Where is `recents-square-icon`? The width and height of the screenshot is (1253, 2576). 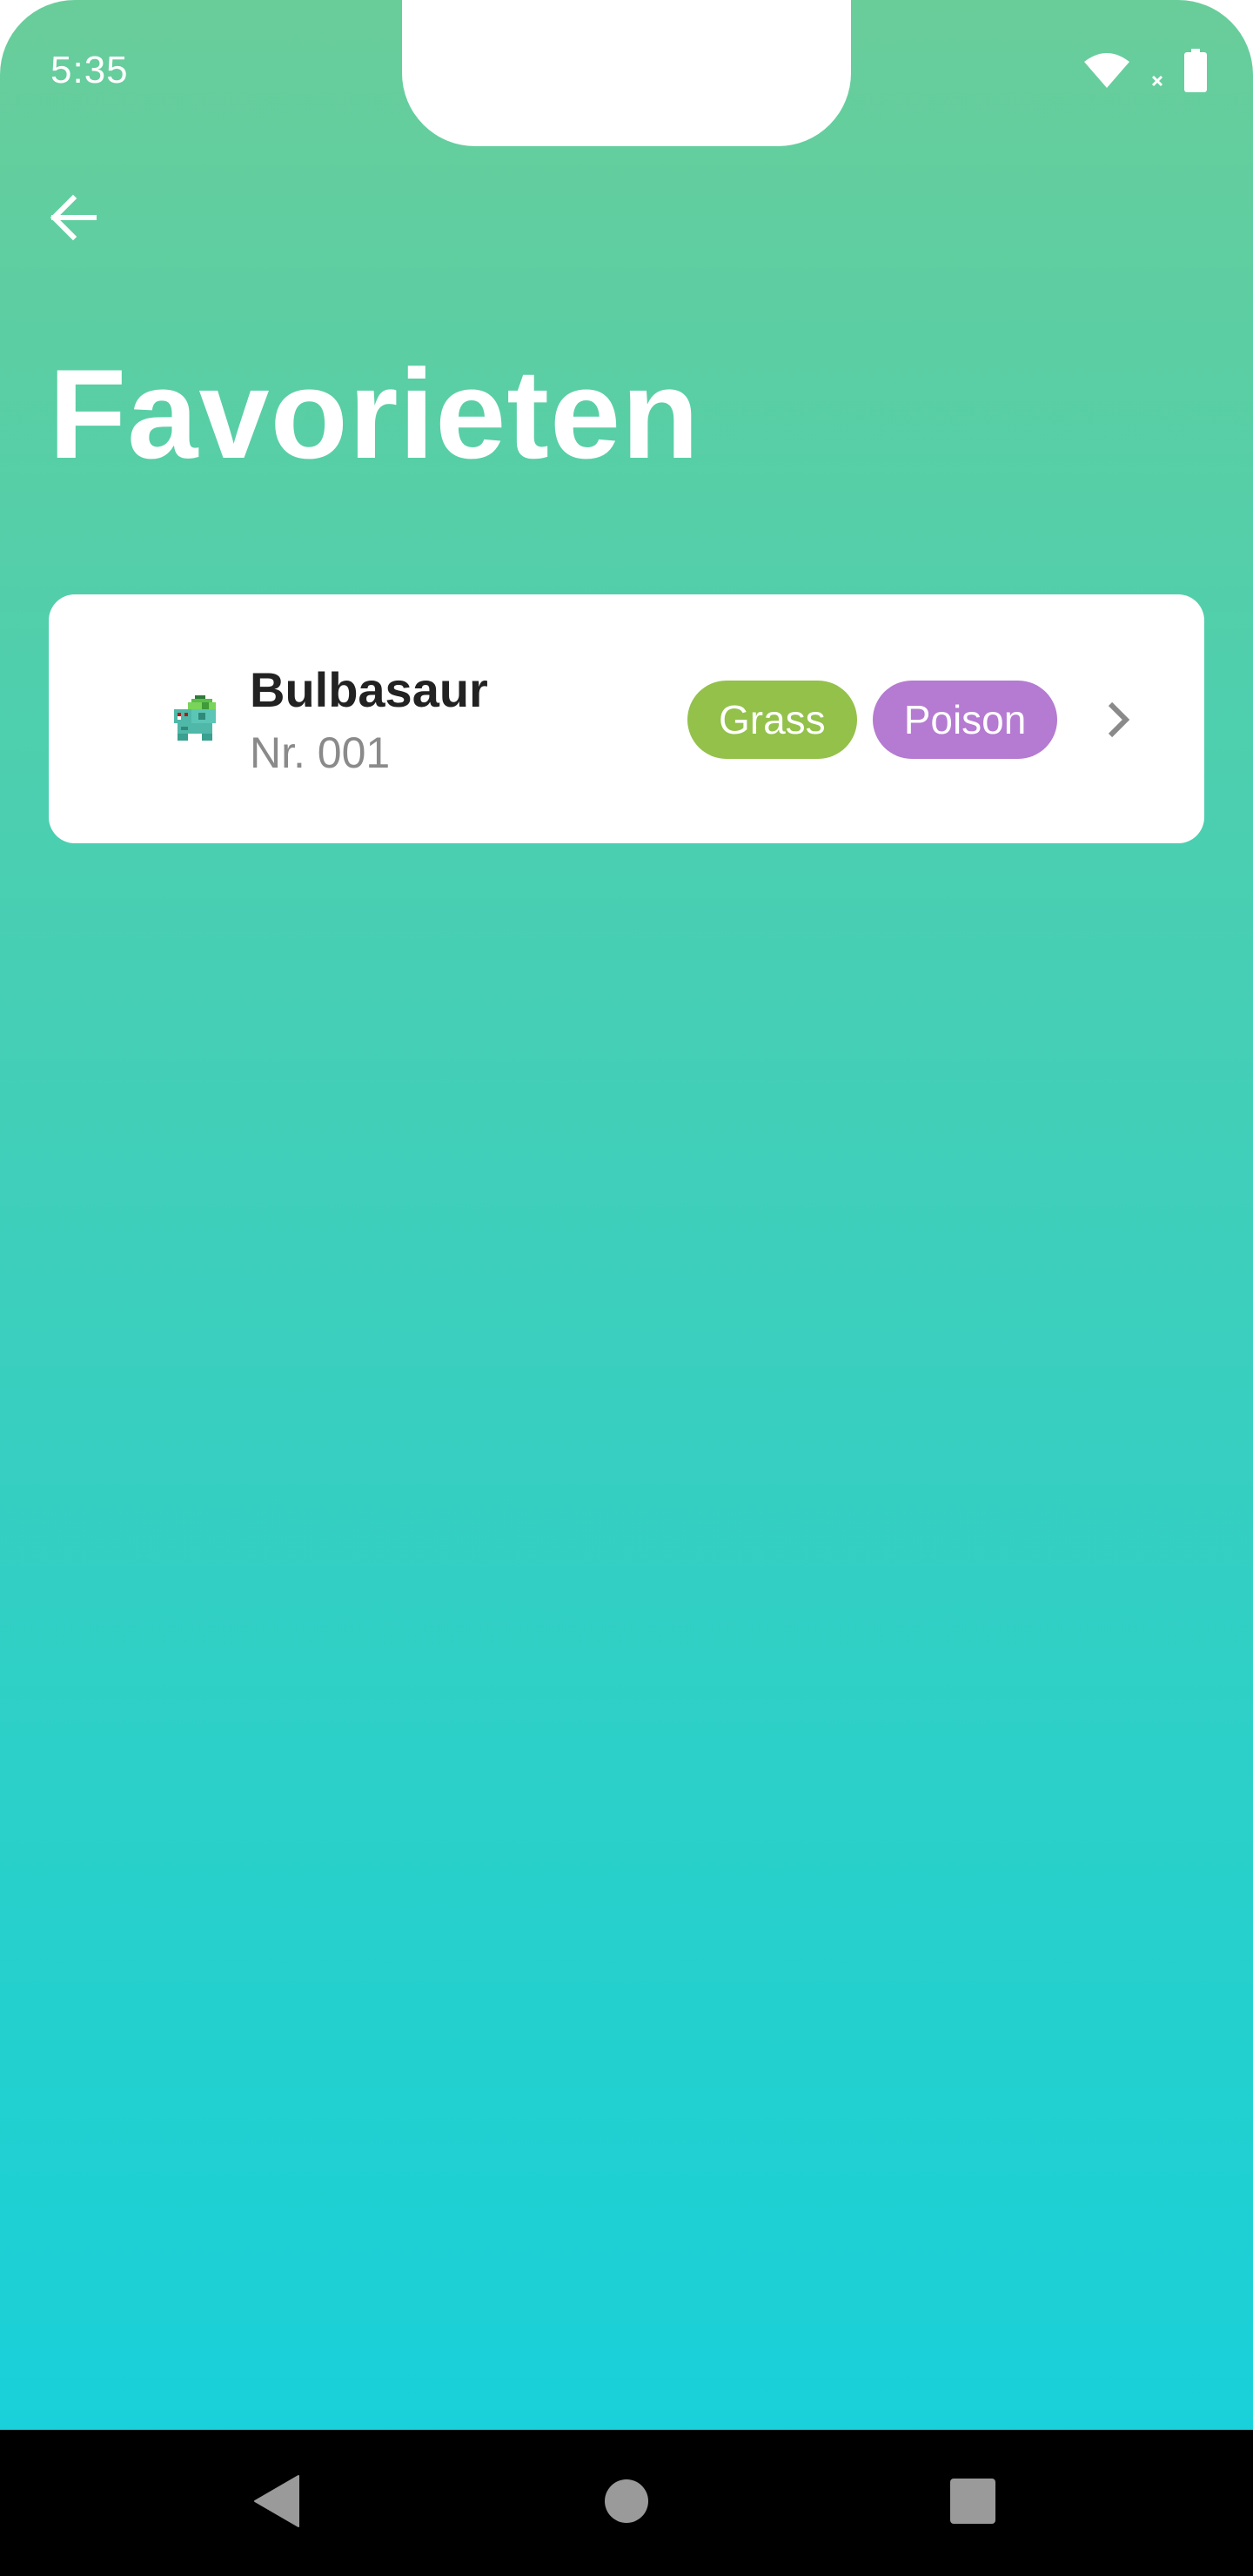
recents-square-icon is located at coordinates (972, 2504).